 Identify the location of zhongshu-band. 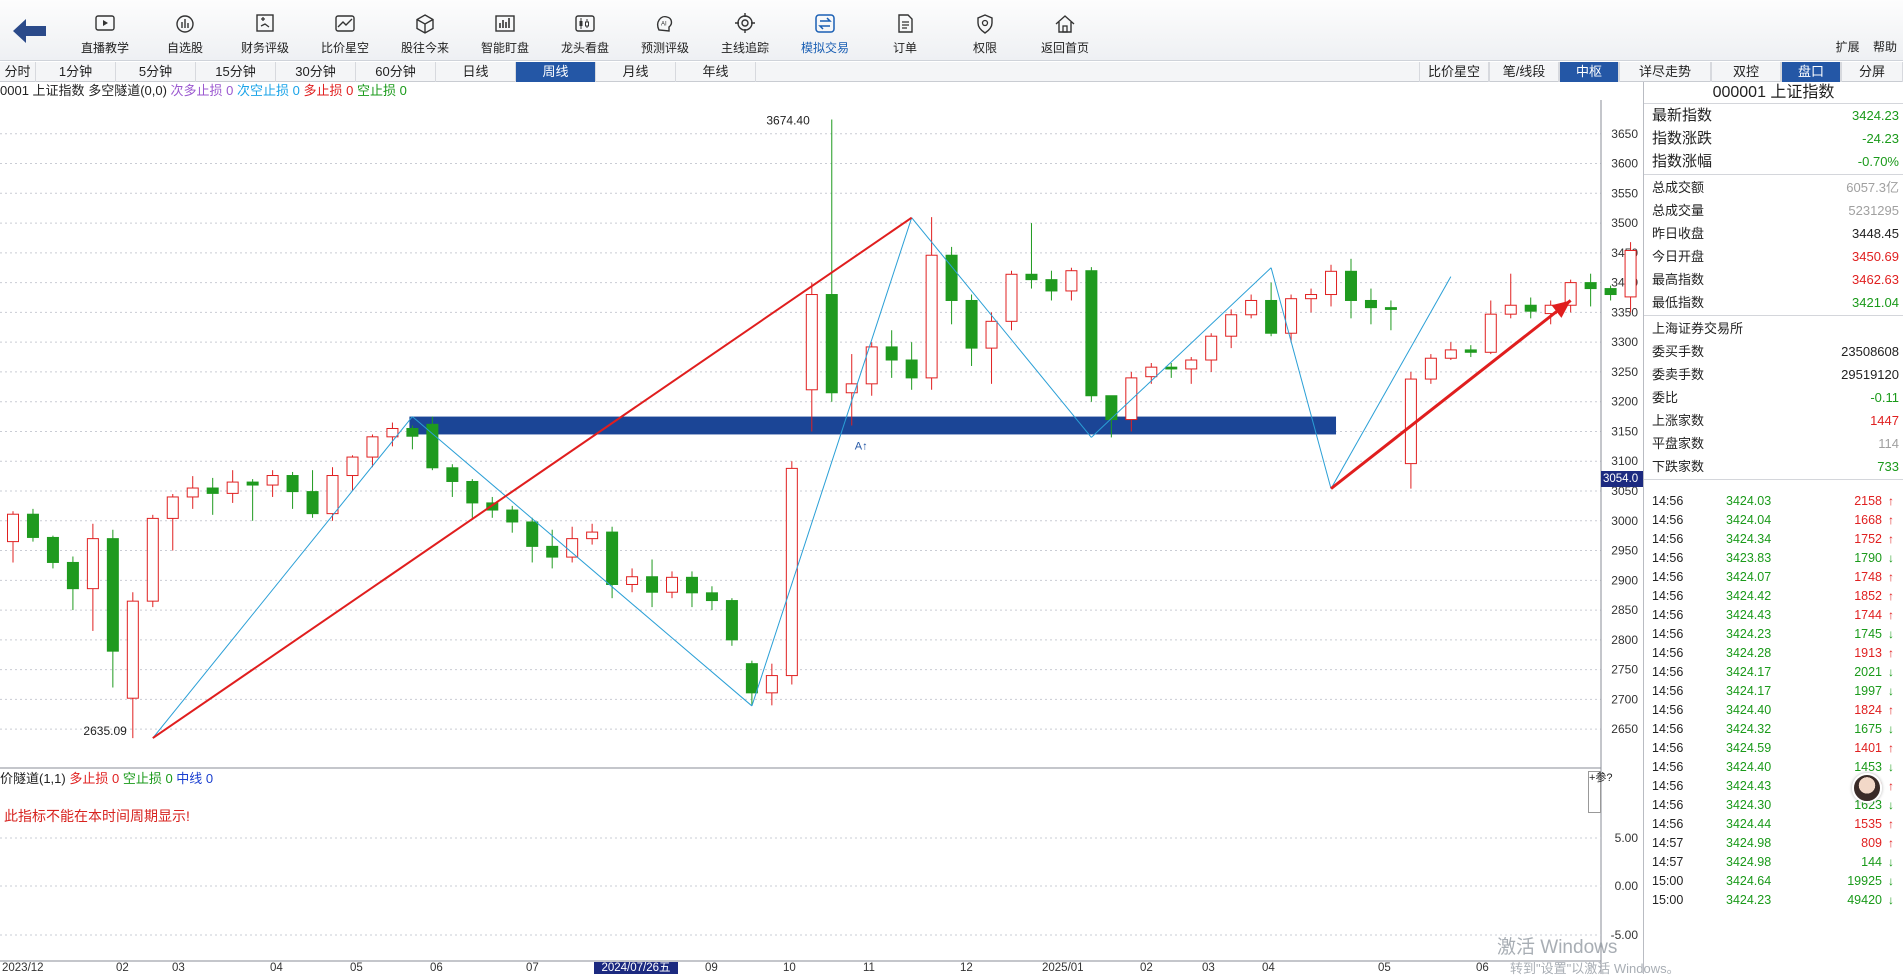
(873, 425).